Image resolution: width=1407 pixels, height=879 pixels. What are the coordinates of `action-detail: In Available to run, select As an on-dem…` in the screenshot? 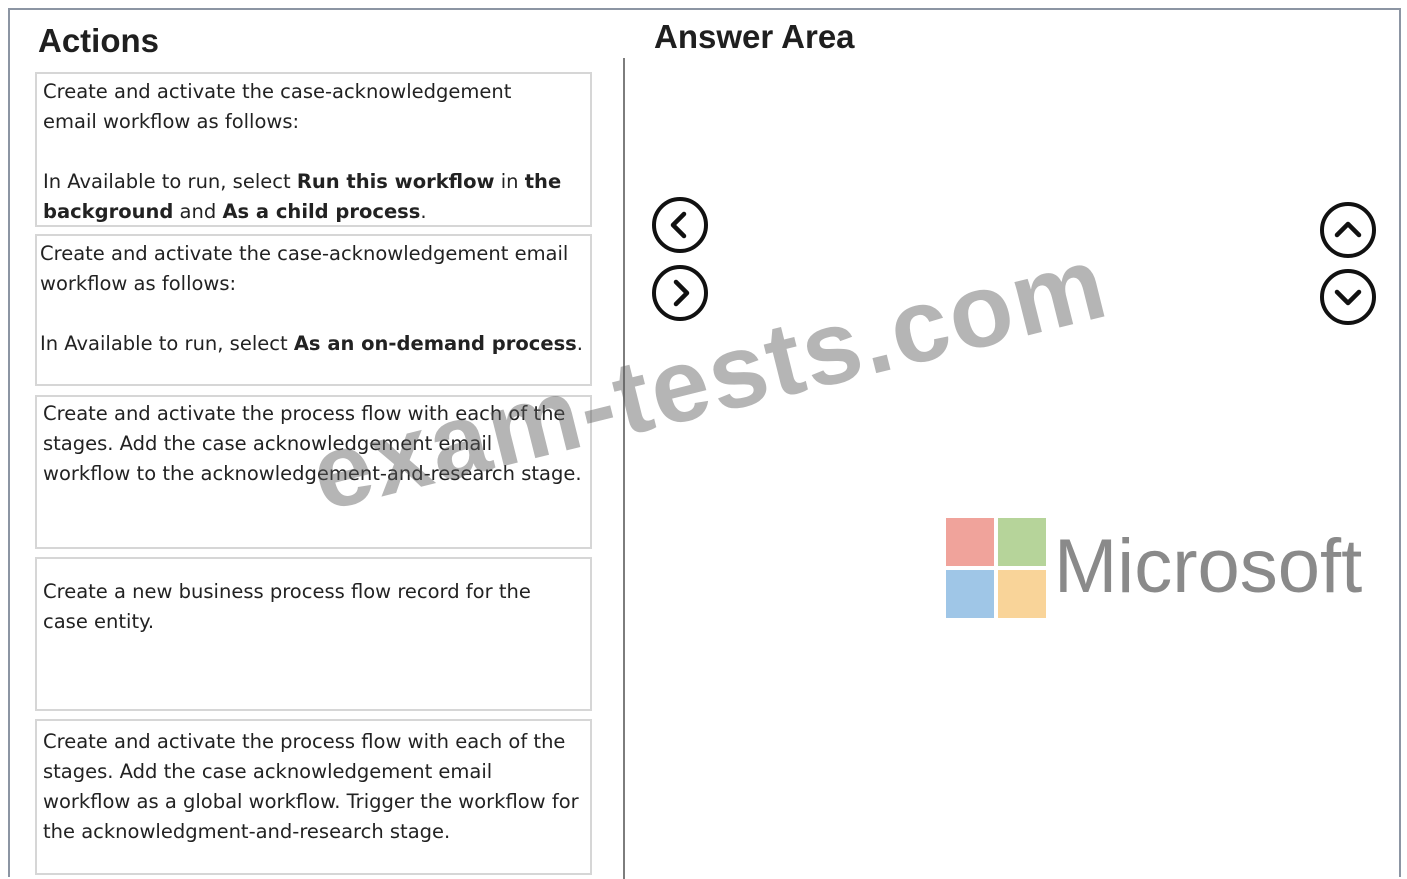 It's located at (311, 343).